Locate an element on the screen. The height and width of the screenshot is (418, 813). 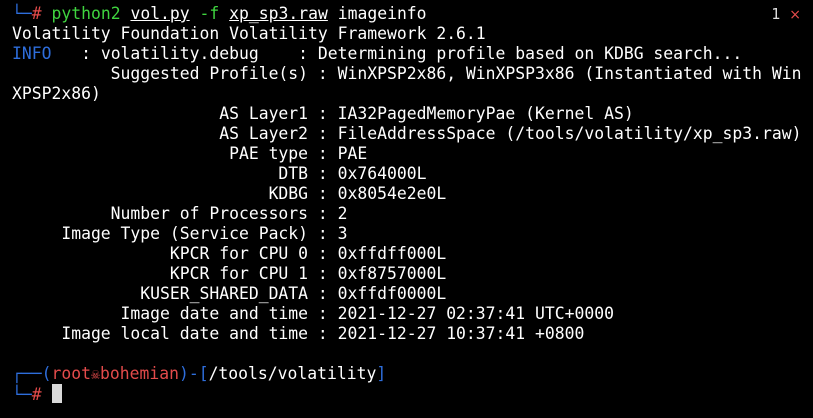
output-line: KUSER_SHARED_DATA : 0xffdf0000L is located at coordinates (229, 293).